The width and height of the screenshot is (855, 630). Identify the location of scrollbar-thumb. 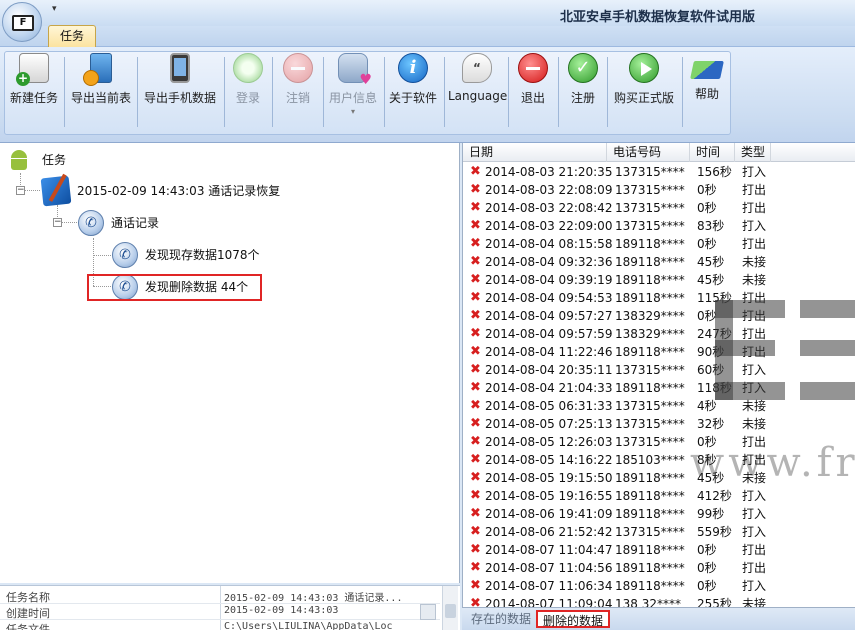
(450, 611).